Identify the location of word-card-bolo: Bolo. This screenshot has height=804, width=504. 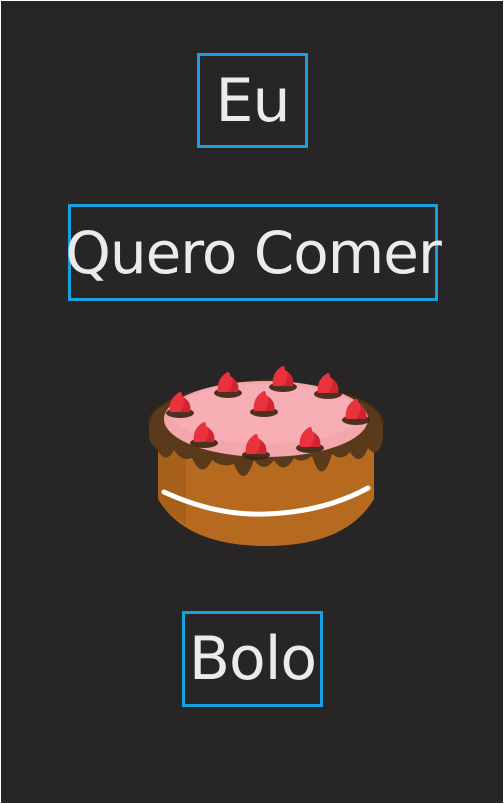
(252, 659).